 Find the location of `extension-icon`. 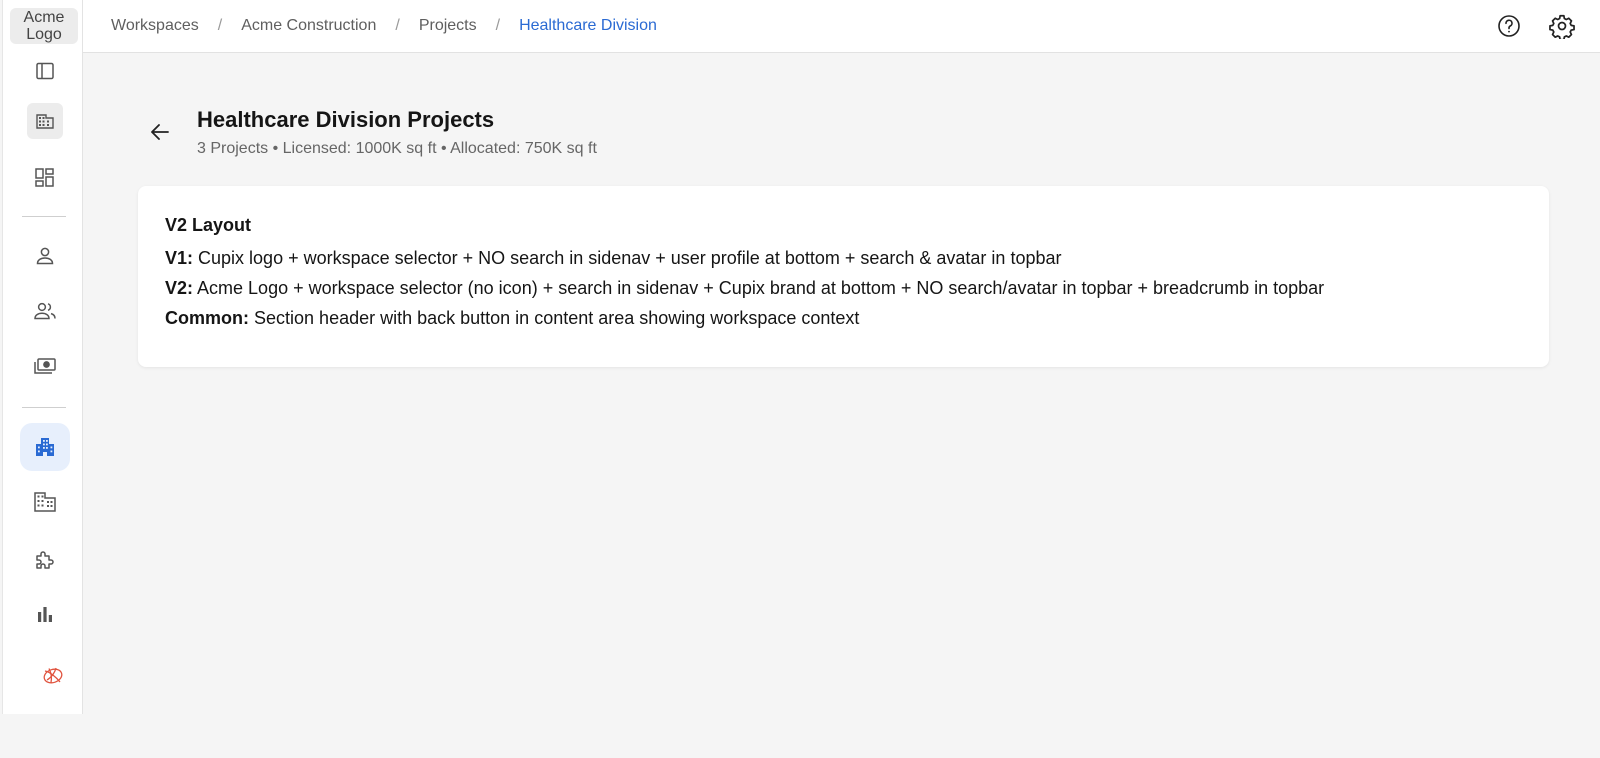

extension-icon is located at coordinates (45, 560).